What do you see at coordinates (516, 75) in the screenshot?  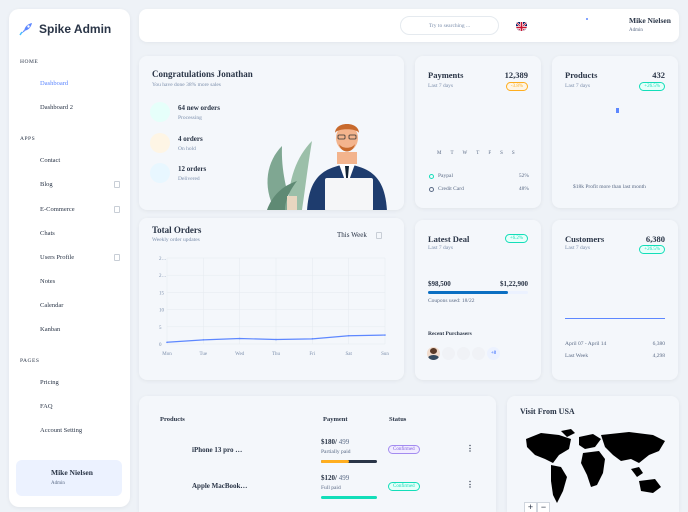 I see `payments-value: 12,389` at bounding box center [516, 75].